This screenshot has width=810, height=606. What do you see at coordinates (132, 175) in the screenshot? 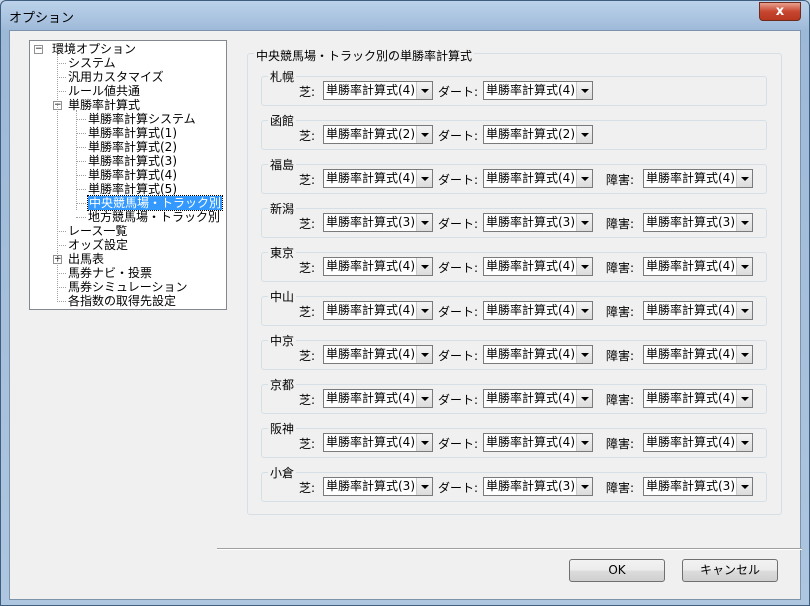
I see `tree-subitem: 単勝率計算式(4)` at bounding box center [132, 175].